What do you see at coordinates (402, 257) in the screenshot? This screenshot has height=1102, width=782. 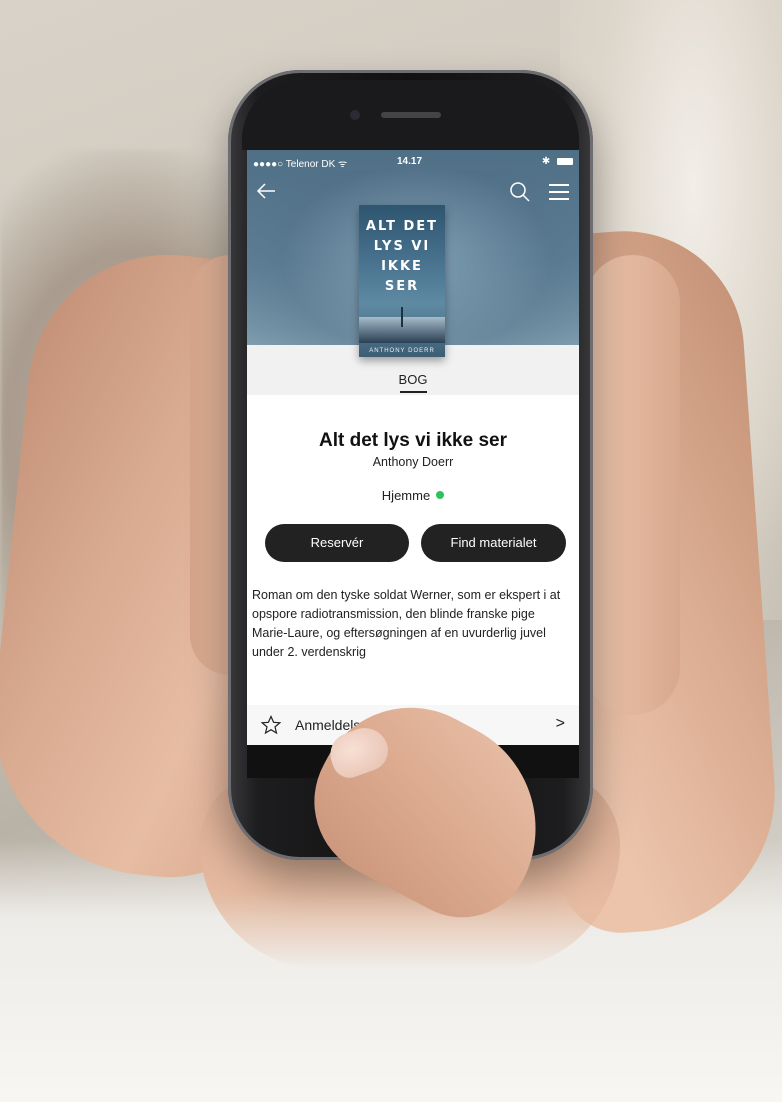 I see `cover-title: ALT DET LYS VI IKKE SER` at bounding box center [402, 257].